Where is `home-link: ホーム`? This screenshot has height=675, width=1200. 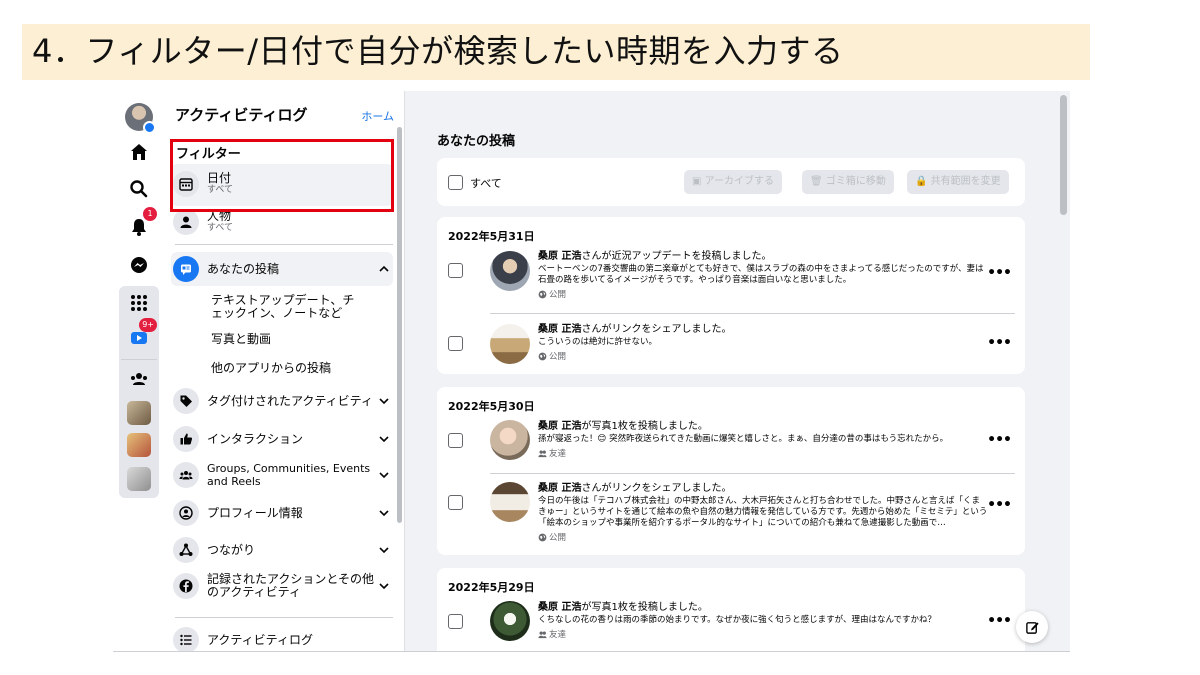 home-link: ホーム is located at coordinates (377, 116).